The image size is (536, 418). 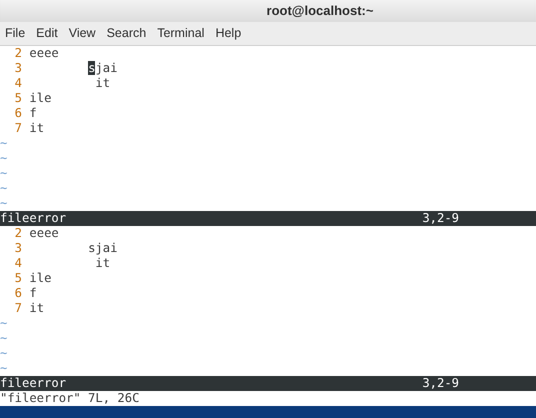 What do you see at coordinates (15, 33) in the screenshot?
I see `menu-item: File` at bounding box center [15, 33].